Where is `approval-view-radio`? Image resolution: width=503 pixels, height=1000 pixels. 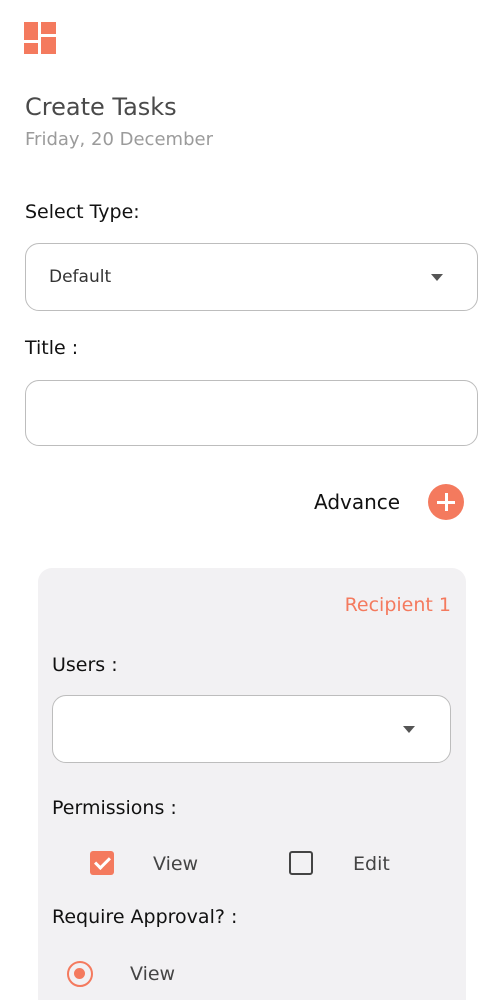 approval-view-radio is located at coordinates (80, 974).